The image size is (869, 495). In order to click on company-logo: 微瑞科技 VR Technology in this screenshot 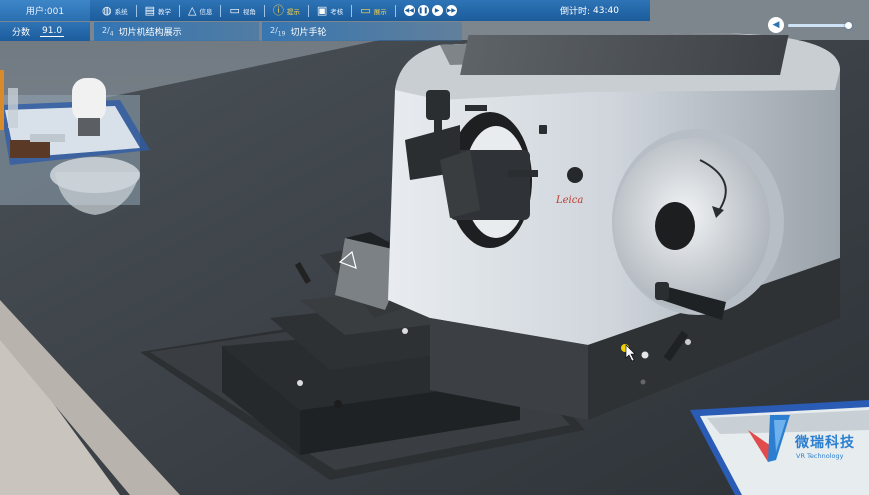, I will do `click(800, 440)`.